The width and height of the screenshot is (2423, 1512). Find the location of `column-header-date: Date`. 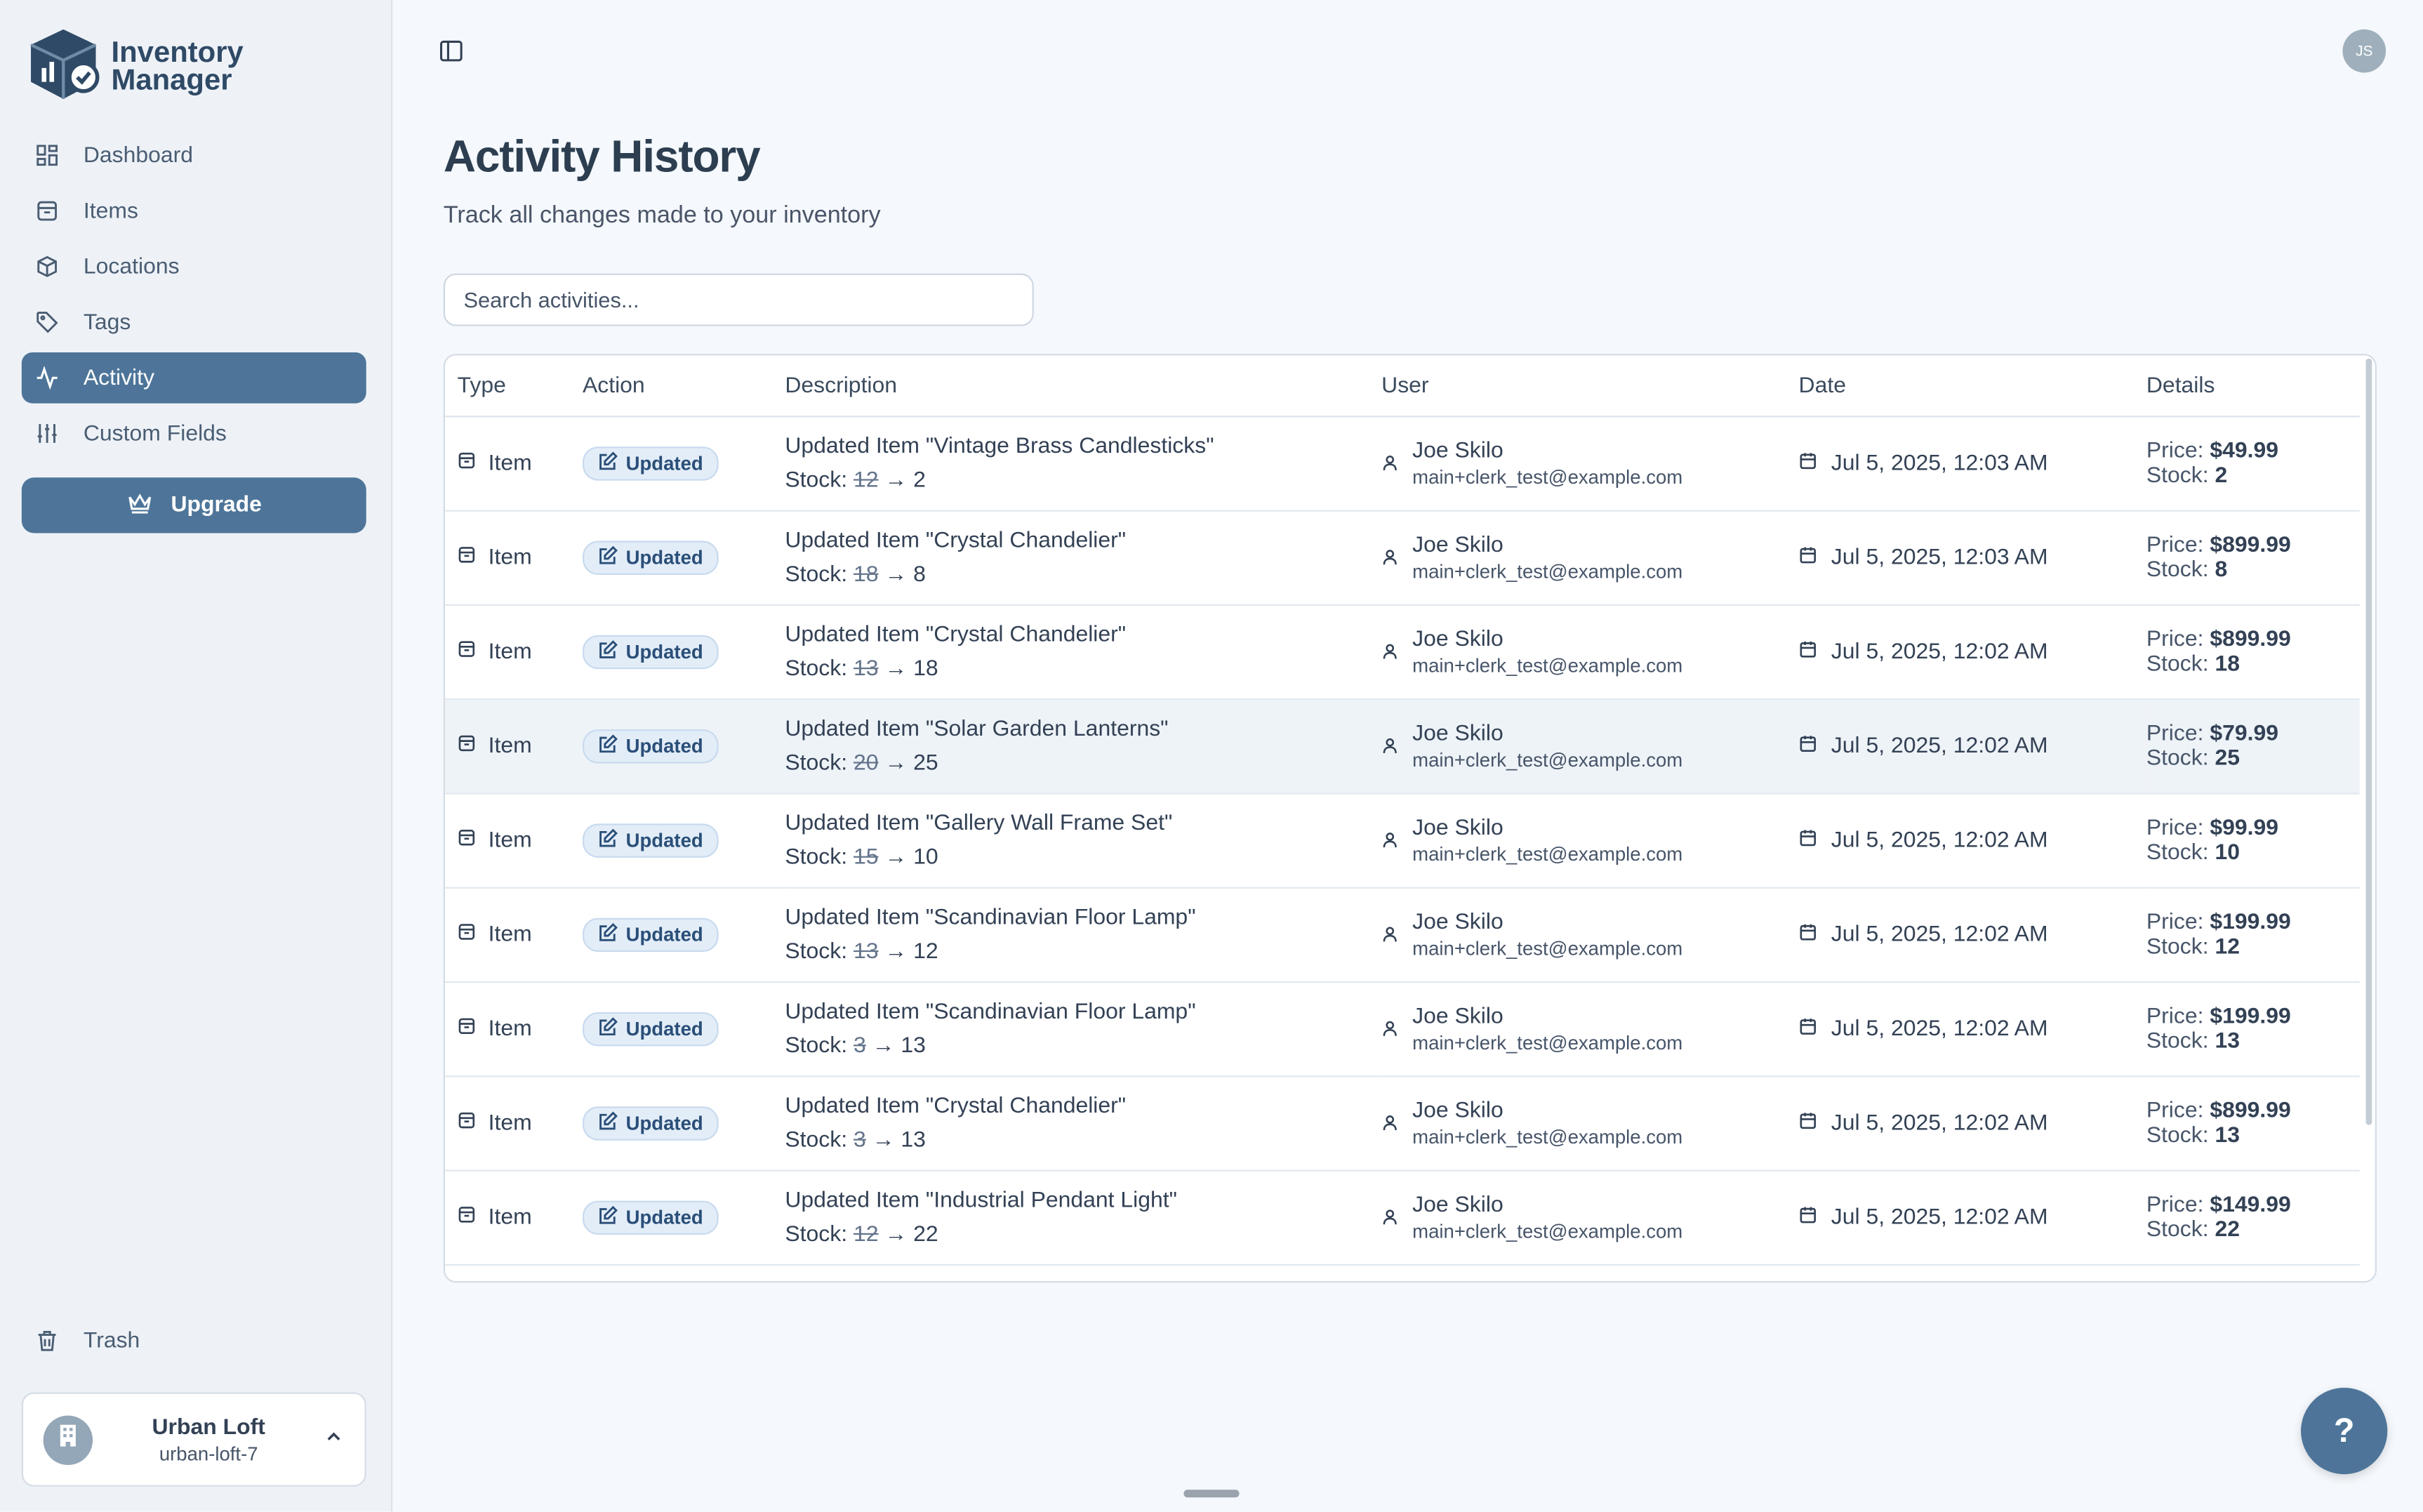

column-header-date: Date is located at coordinates (1972, 386).